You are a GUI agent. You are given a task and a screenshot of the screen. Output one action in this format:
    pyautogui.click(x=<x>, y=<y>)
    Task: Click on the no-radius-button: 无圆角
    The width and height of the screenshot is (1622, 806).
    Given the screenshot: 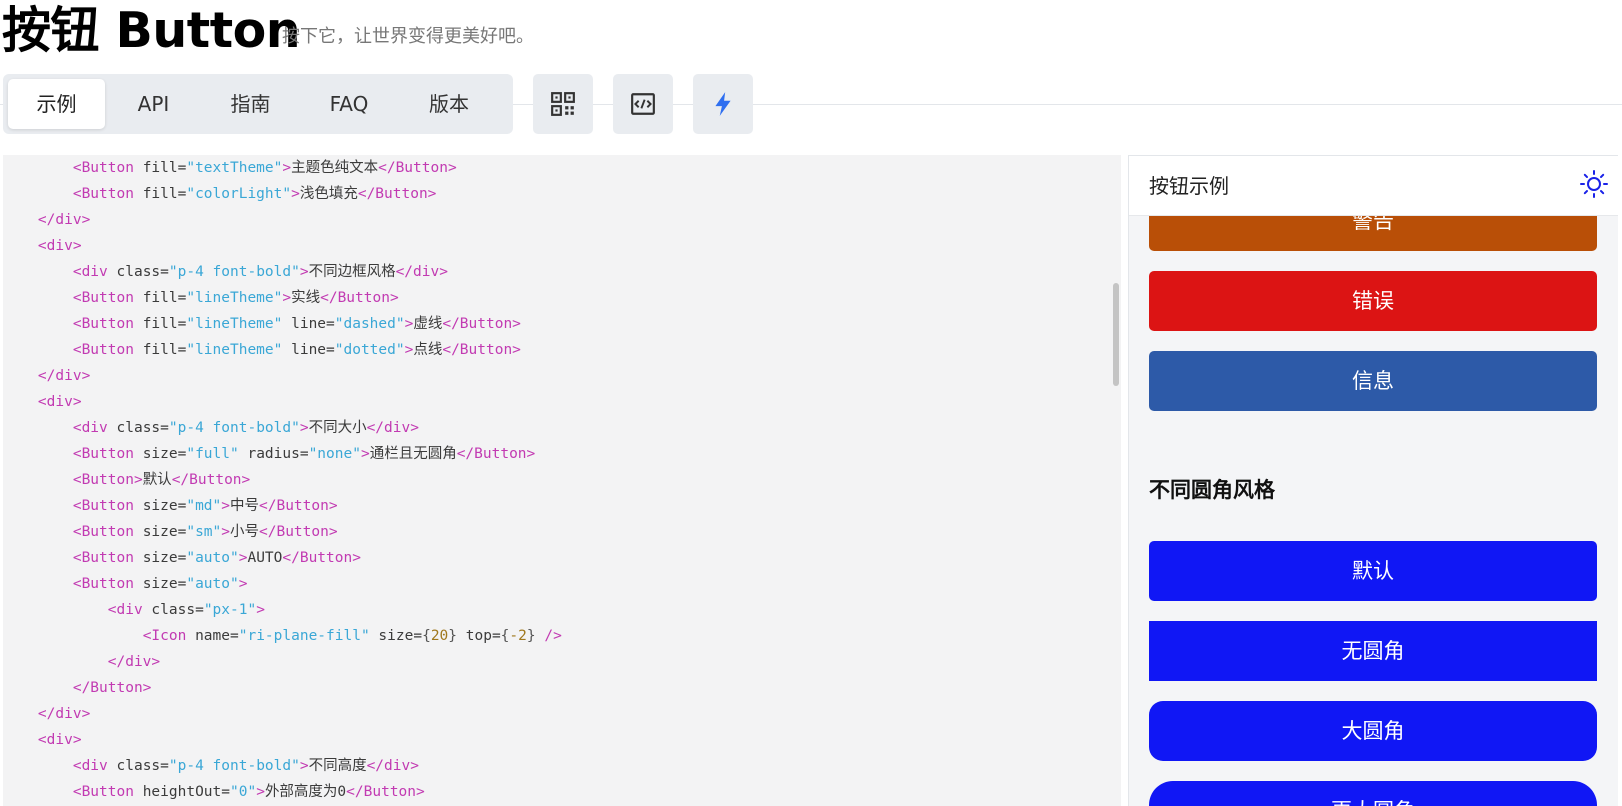 What is the action you would take?
    pyautogui.click(x=1373, y=651)
    